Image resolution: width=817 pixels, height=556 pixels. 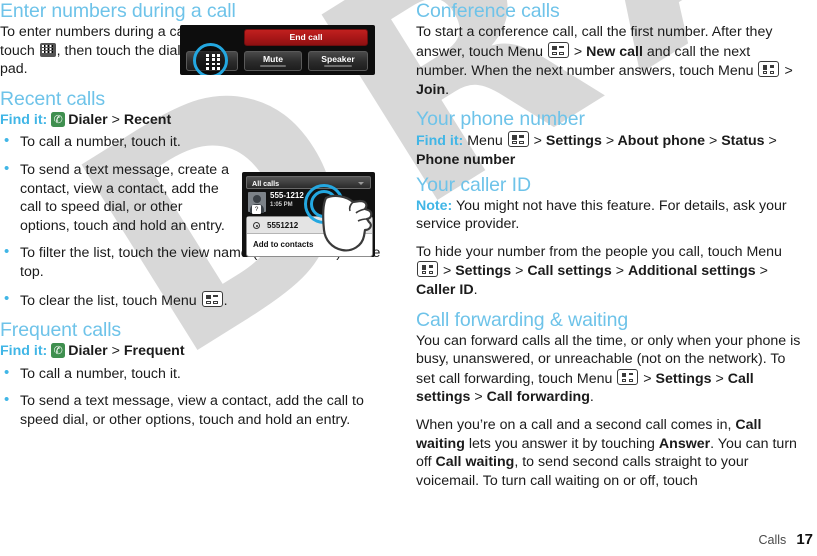 I want to click on call-filter-dropdown: All calls, so click(x=308, y=182).